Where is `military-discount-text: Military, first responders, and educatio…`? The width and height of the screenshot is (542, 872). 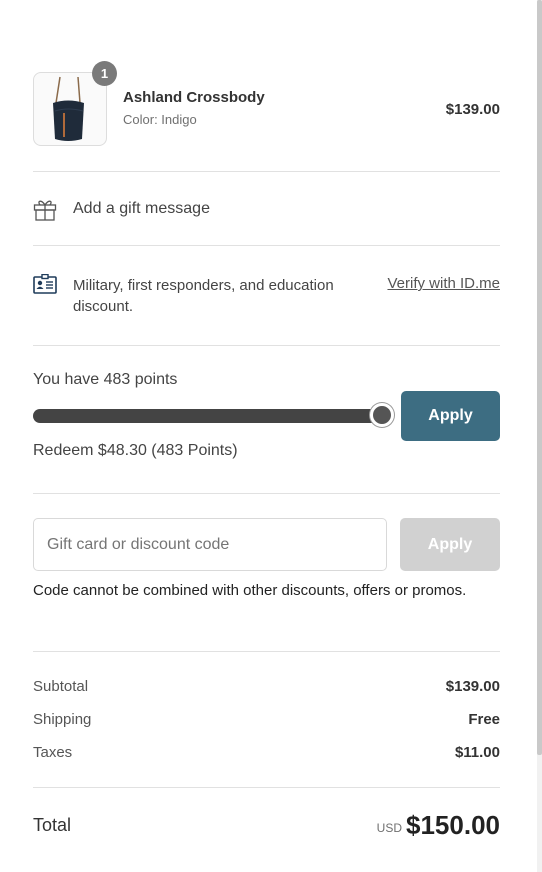 military-discount-text: Military, first responders, and educatio… is located at coordinates (203, 296).